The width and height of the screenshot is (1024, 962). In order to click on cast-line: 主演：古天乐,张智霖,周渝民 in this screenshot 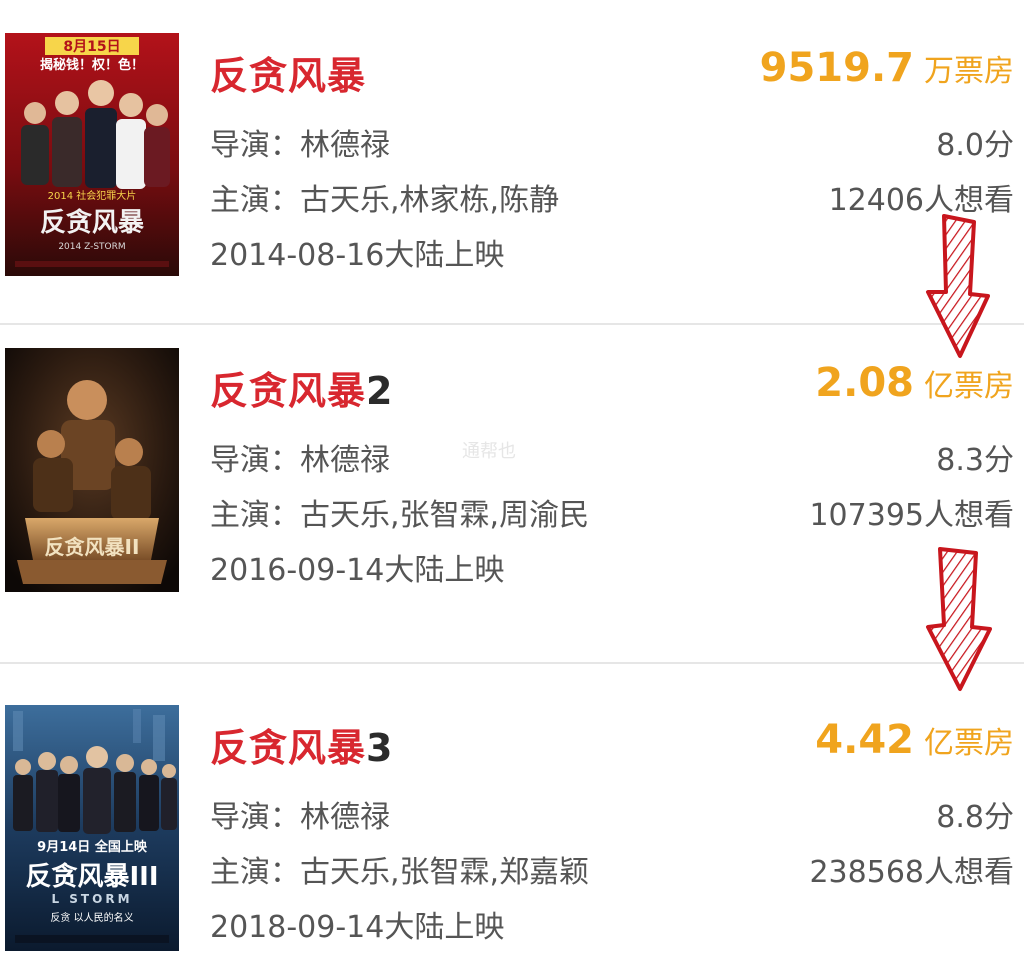, I will do `click(399, 512)`.